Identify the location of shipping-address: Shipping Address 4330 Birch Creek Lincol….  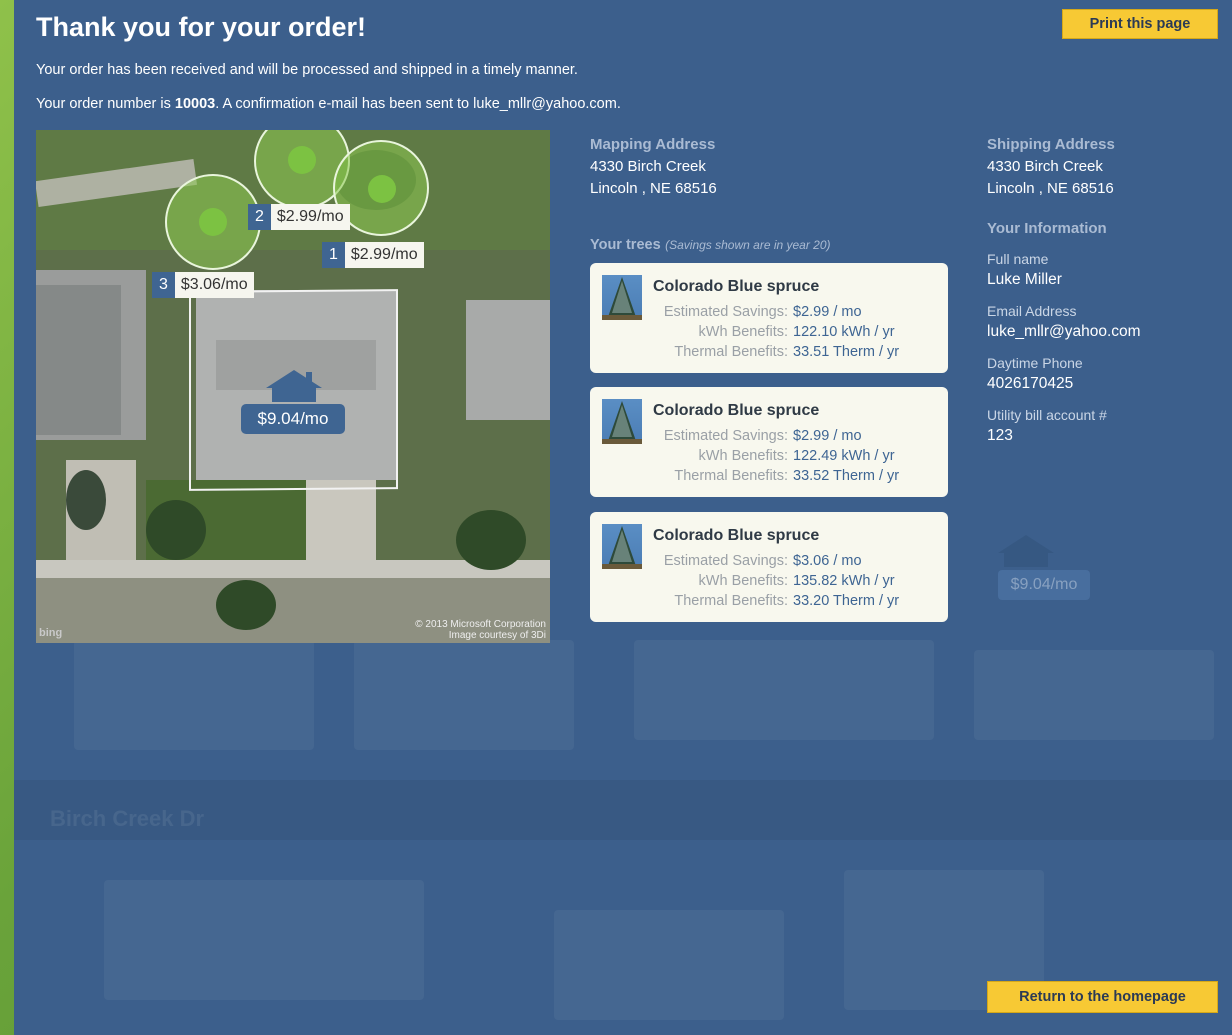
(1051, 167).